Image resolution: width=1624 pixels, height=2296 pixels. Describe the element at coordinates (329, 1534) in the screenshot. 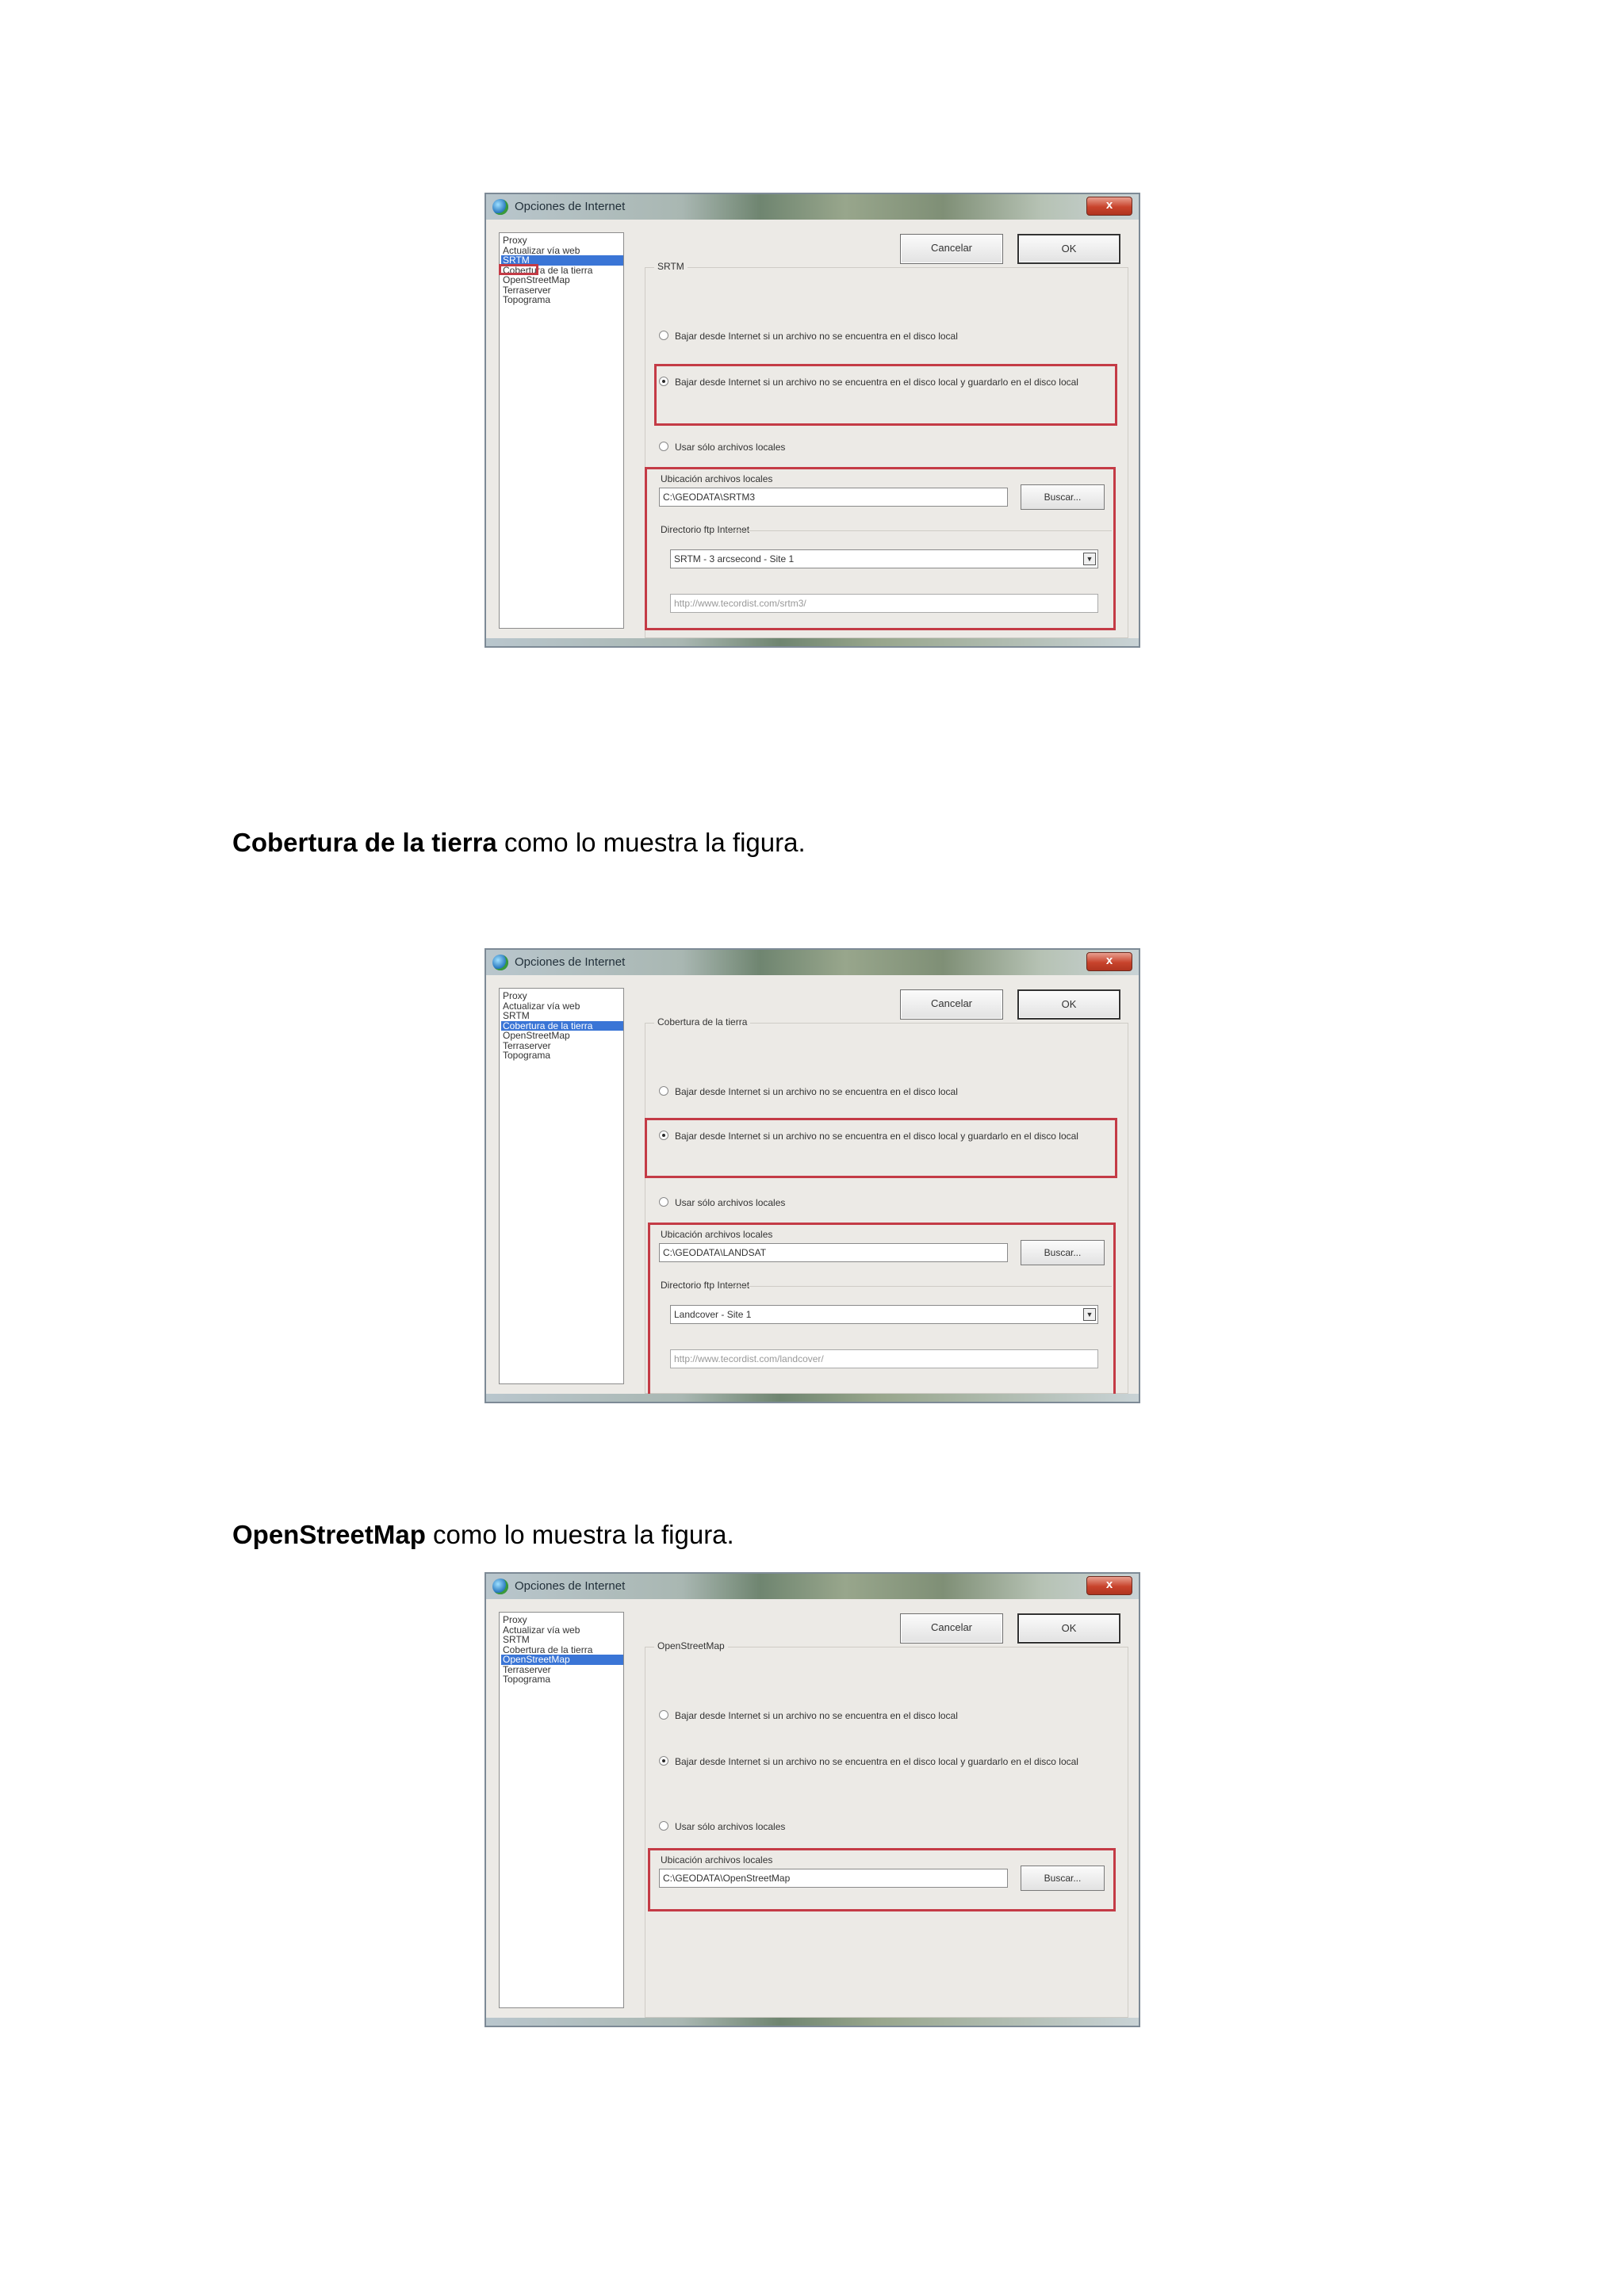

I see `caption-bold: OpenStreetMap` at that location.